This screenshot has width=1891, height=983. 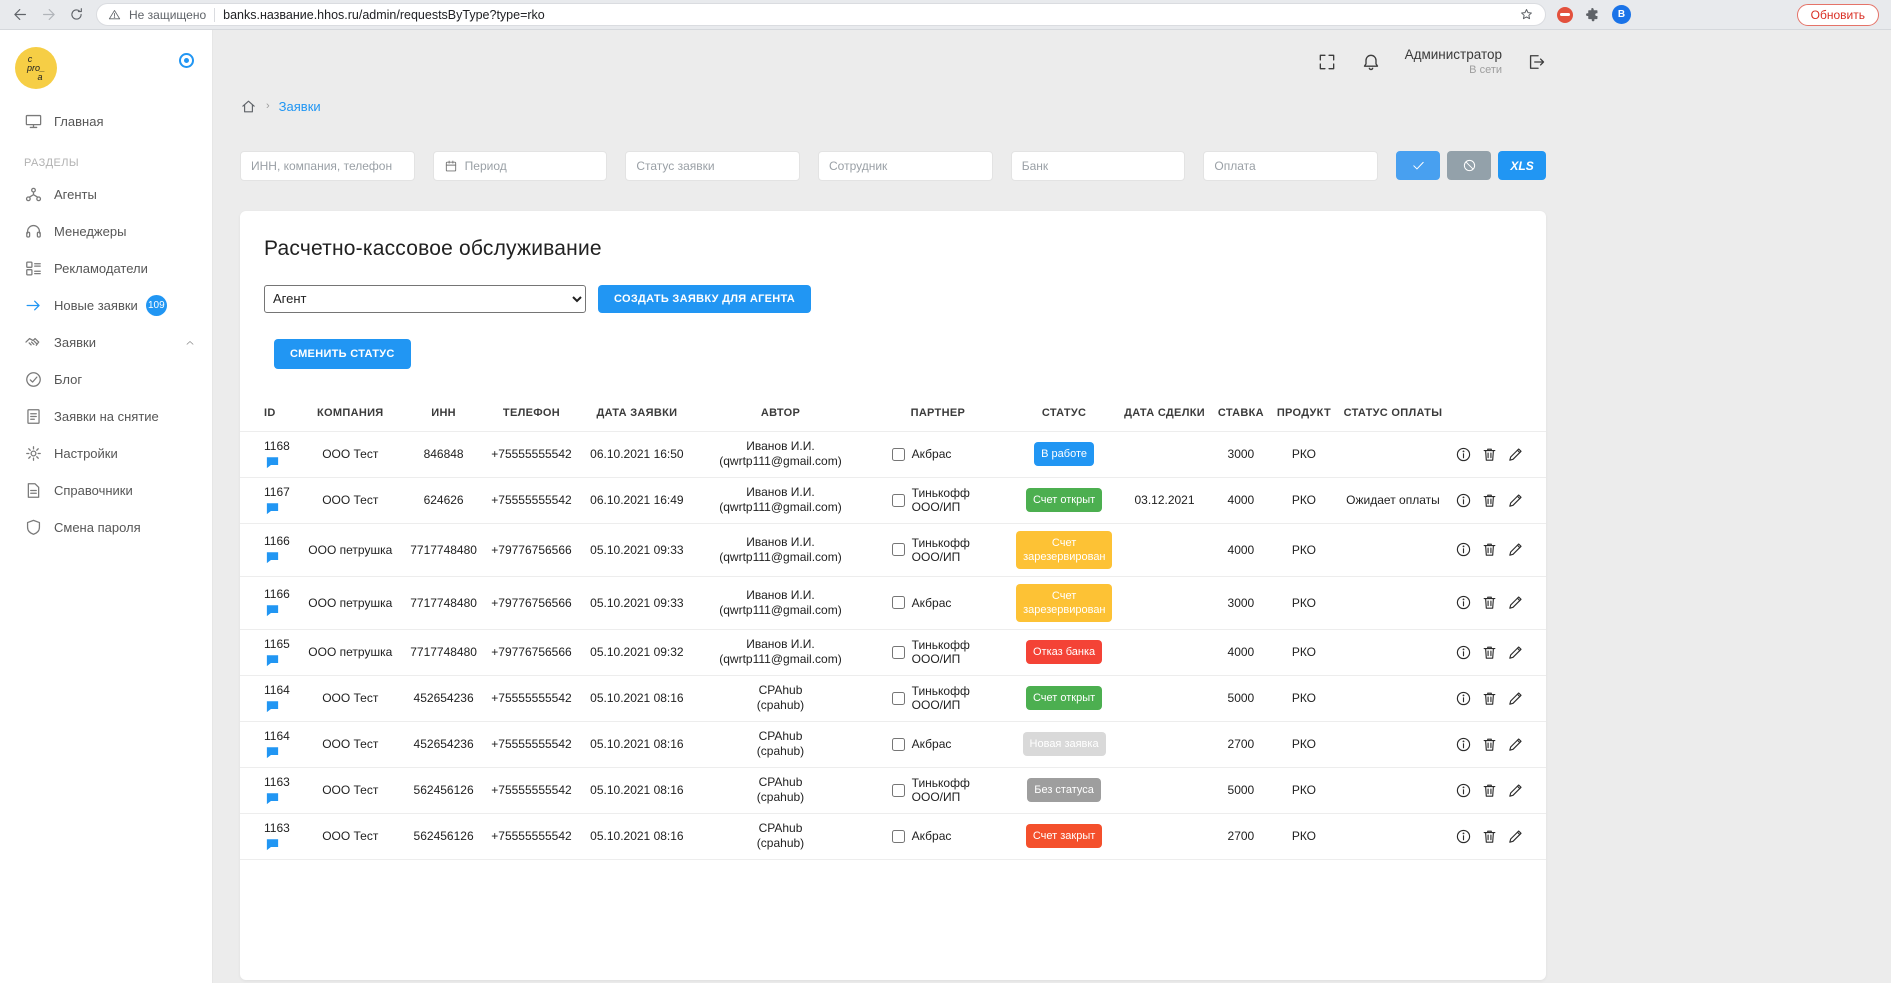 I want to click on ban-icon, so click(x=1469, y=165).